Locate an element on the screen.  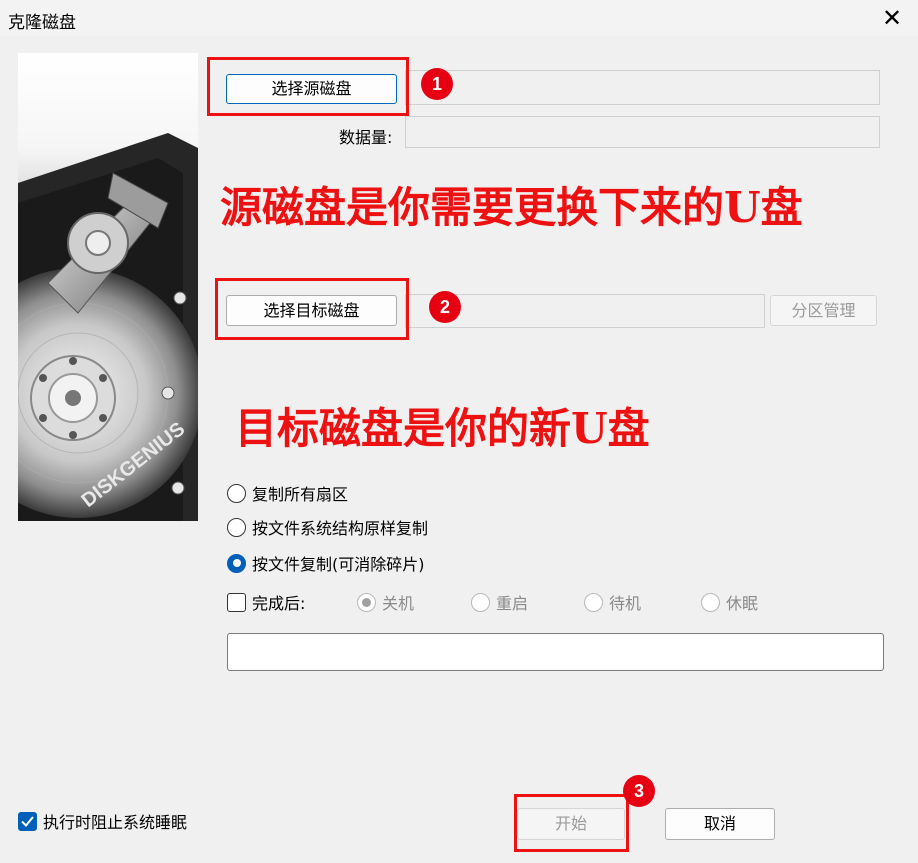
progress-box is located at coordinates (555, 652).